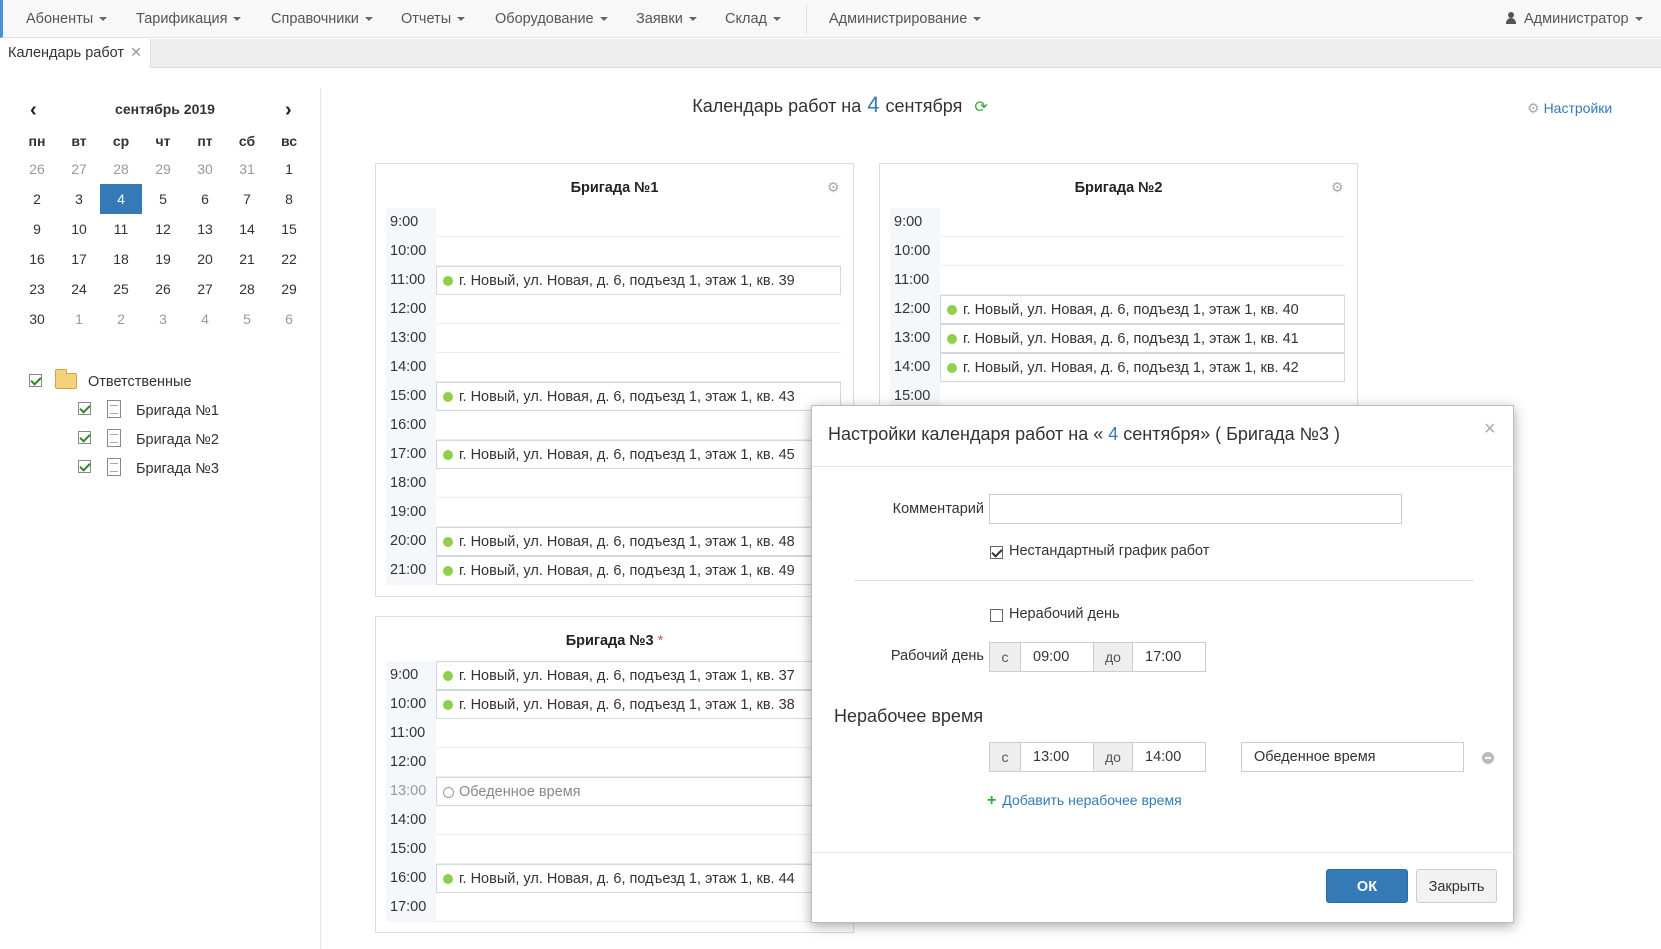  What do you see at coordinates (1488, 758) in the screenshot?
I see `remove-break-icon` at bounding box center [1488, 758].